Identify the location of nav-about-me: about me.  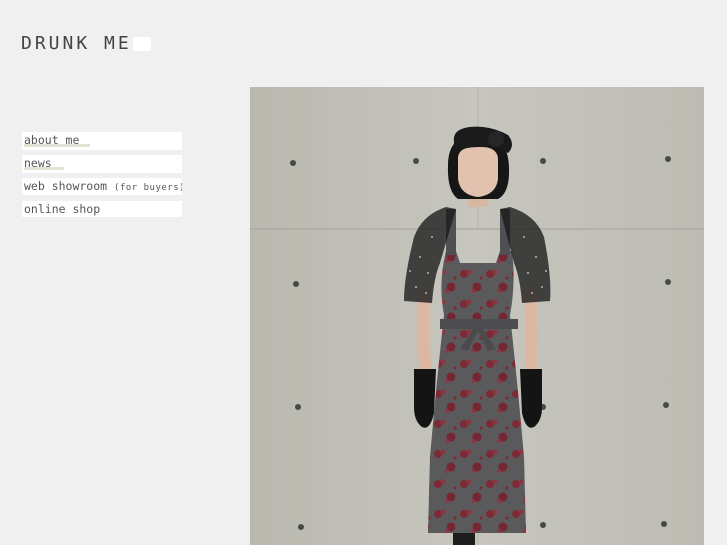
(102, 141).